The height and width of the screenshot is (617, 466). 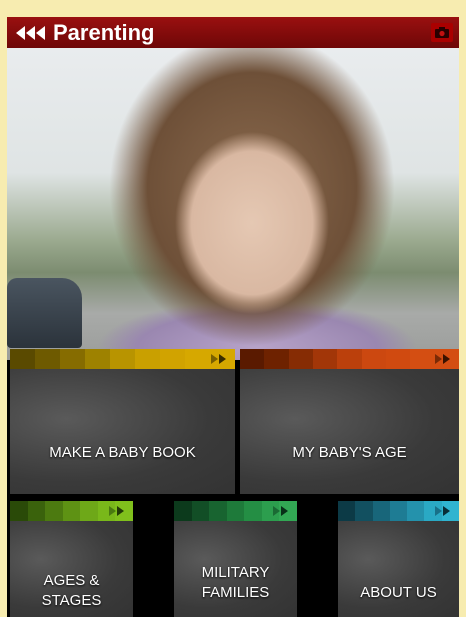 I want to click on tile-label: AGES & STAGES, so click(x=71, y=591).